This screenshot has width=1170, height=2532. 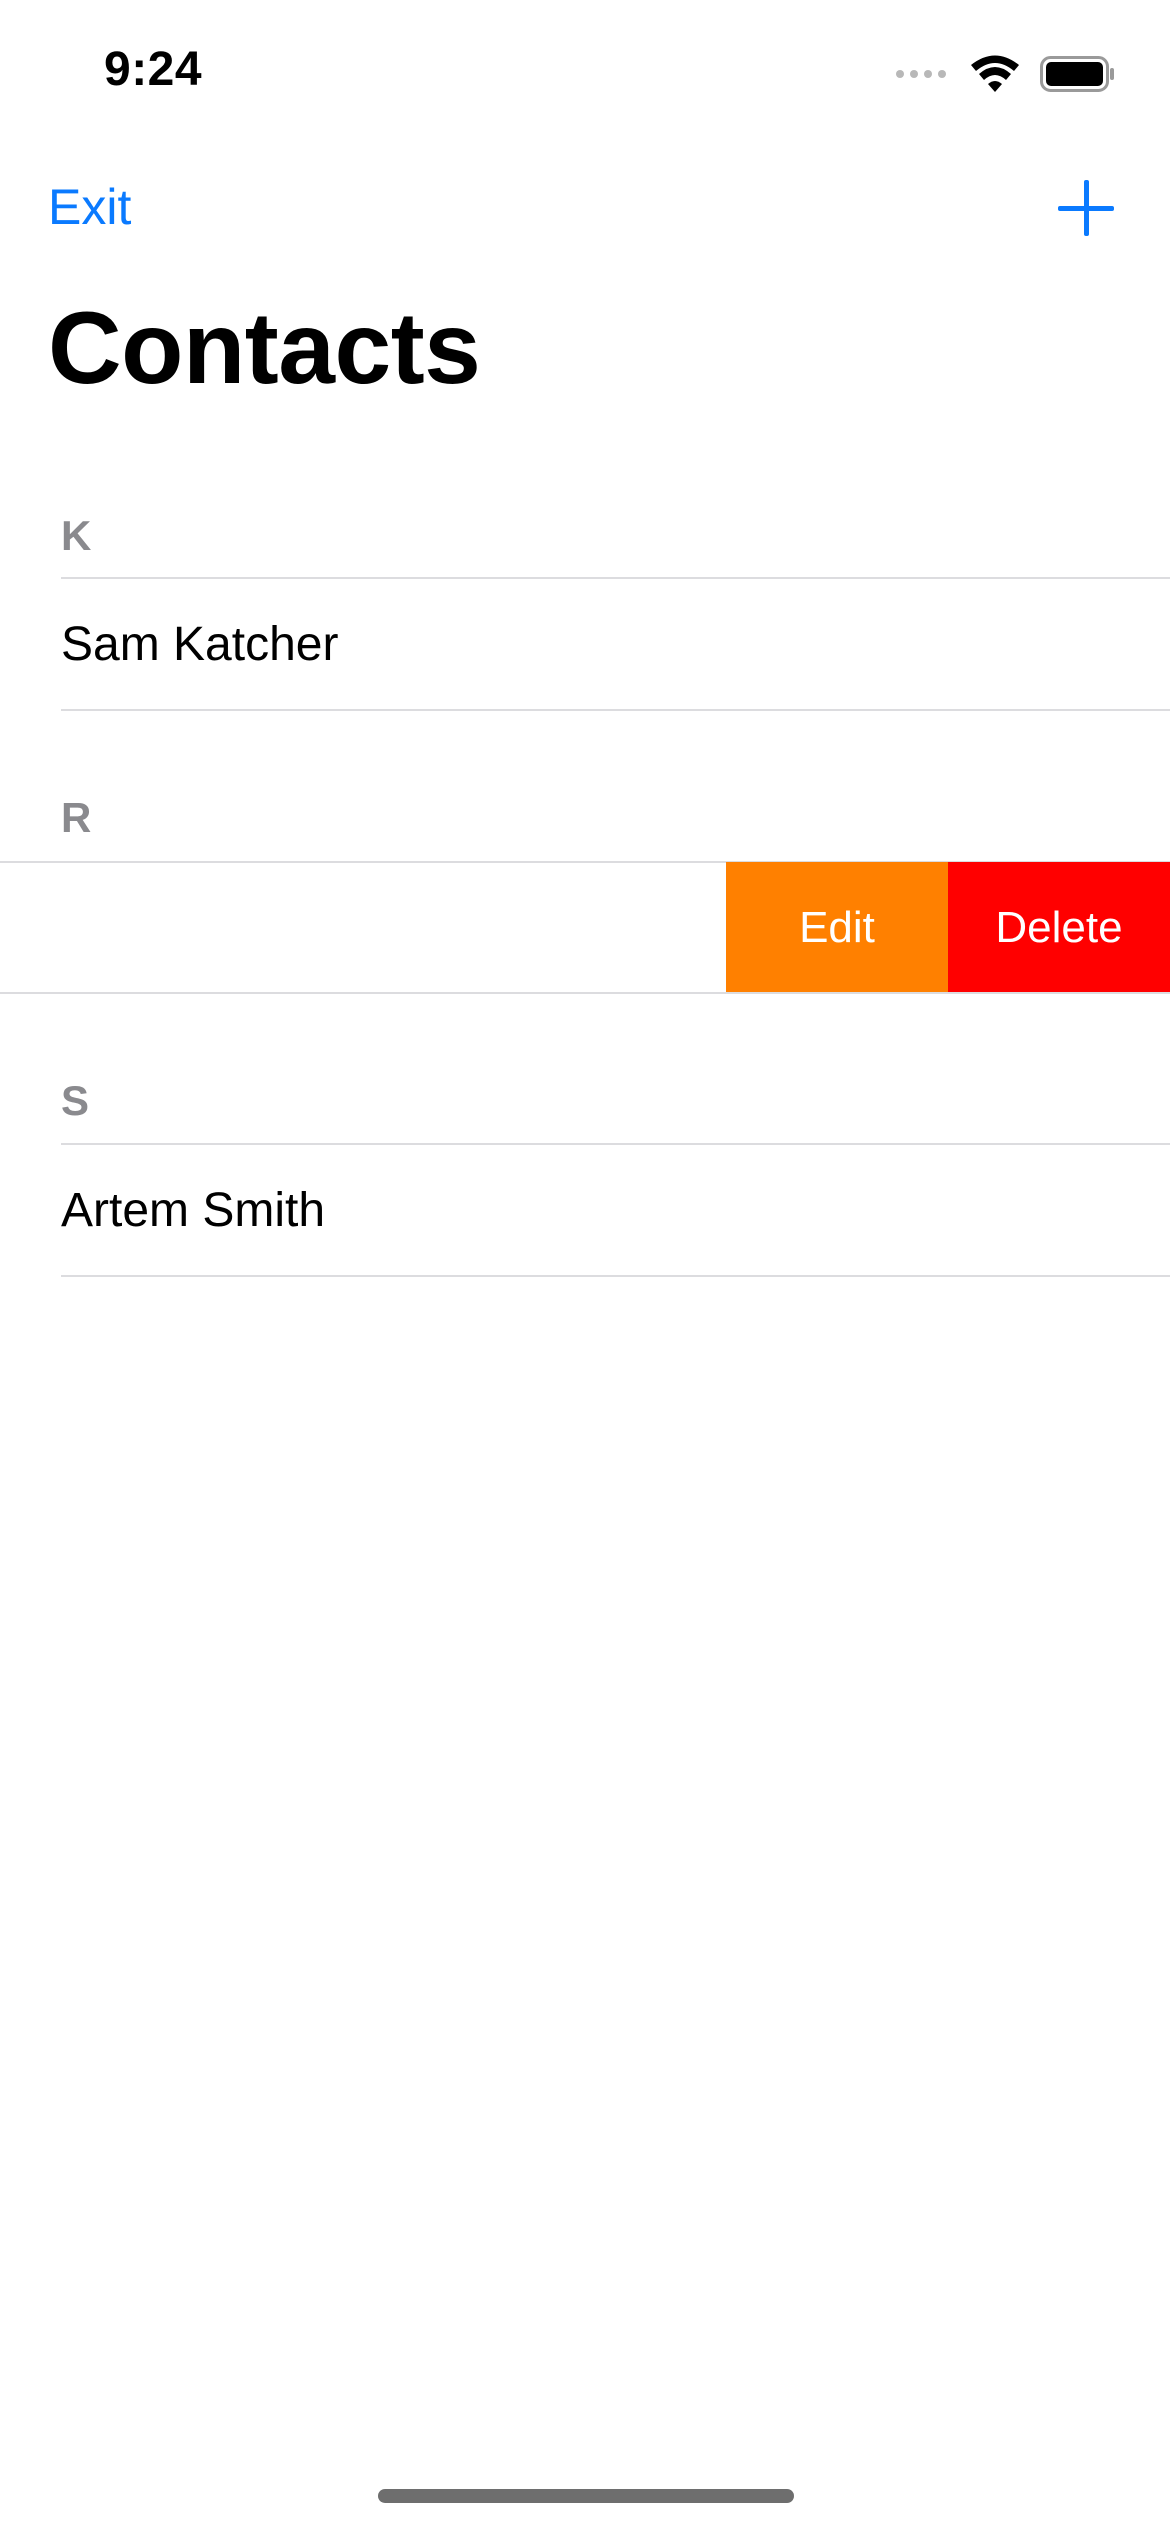 I want to click on exit-button: Exit, so click(x=89, y=207).